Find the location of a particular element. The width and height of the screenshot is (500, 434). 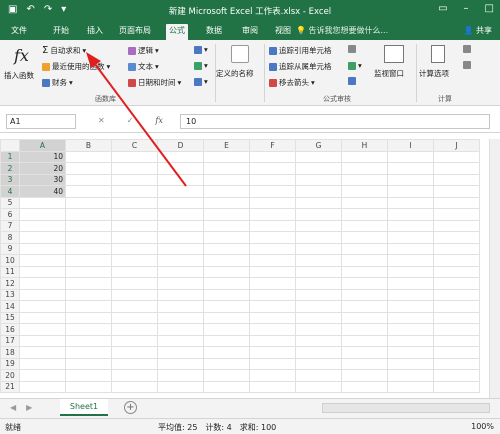

sheet-tab-sheet1: Sheet1 is located at coordinates (84, 407).